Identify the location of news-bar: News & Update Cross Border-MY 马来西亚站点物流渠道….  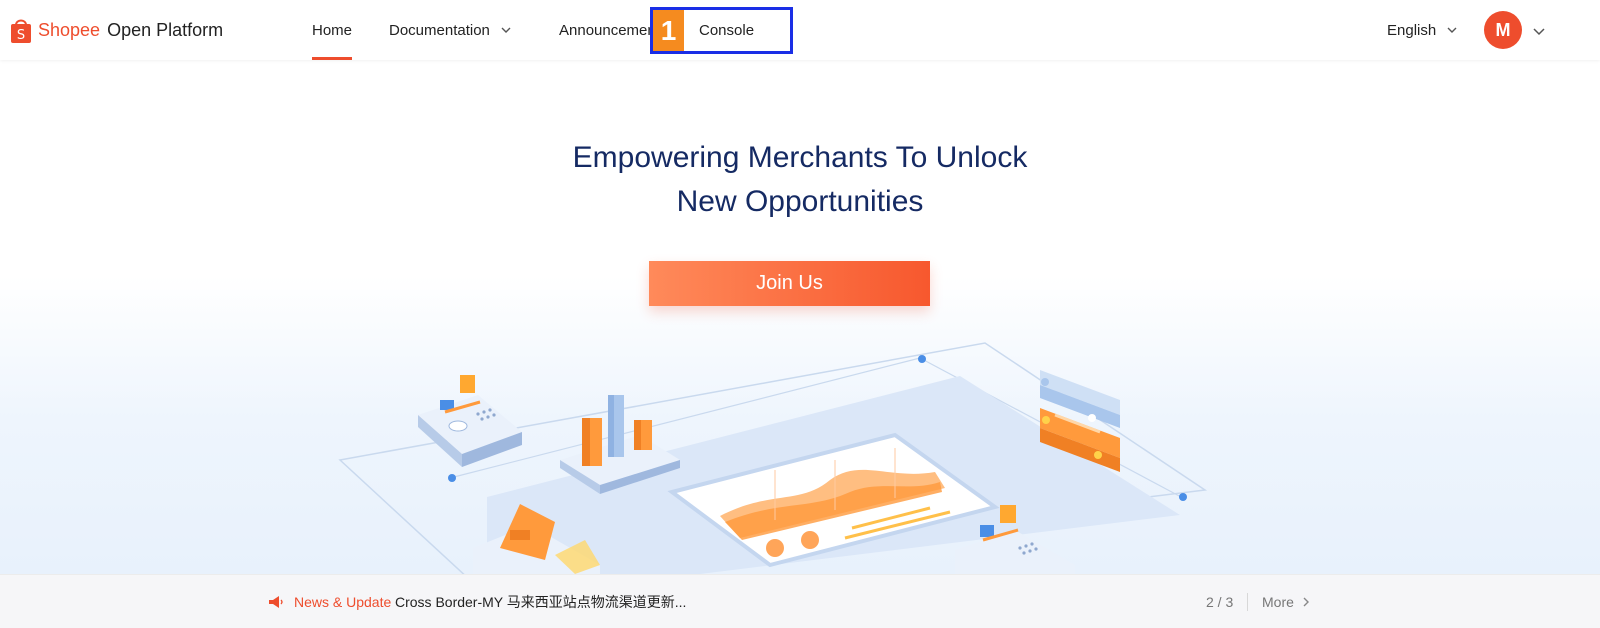
(800, 601).